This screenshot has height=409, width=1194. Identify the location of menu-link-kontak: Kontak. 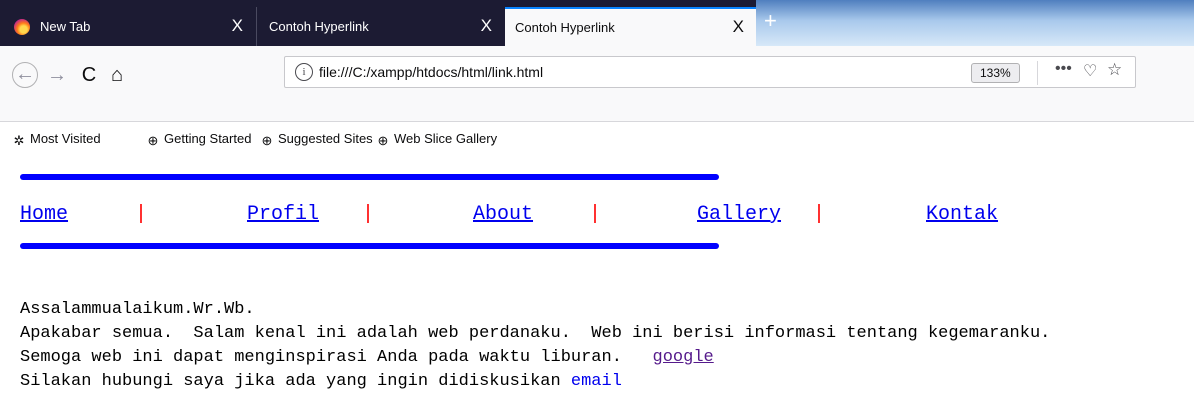
(962, 214).